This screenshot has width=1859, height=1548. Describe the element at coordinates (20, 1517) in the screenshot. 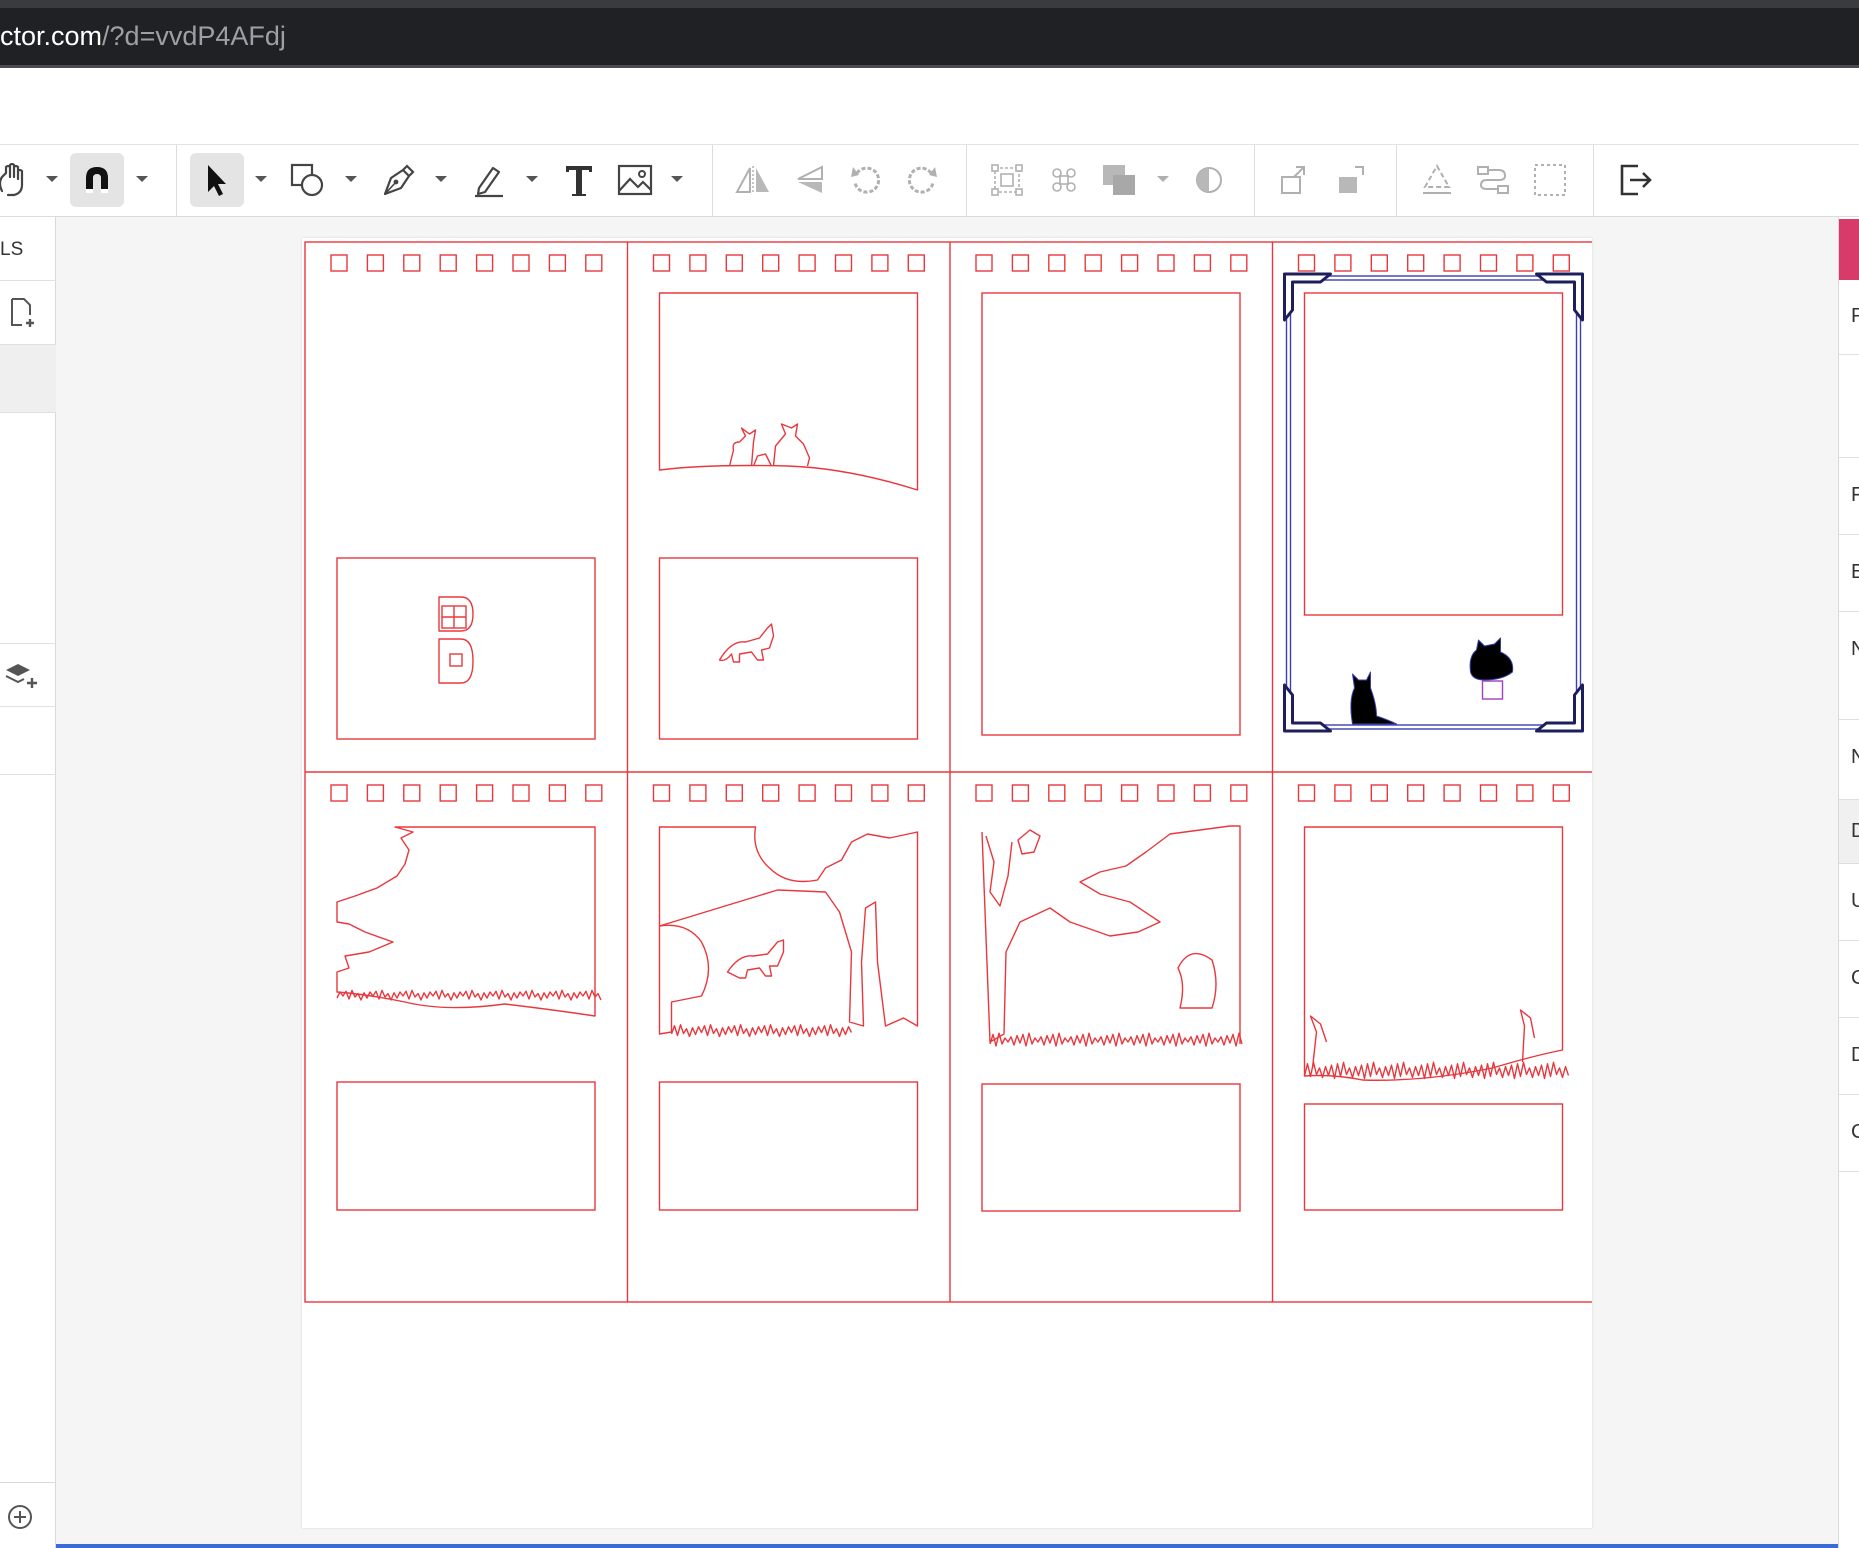

I see `add-circle-icon` at that location.